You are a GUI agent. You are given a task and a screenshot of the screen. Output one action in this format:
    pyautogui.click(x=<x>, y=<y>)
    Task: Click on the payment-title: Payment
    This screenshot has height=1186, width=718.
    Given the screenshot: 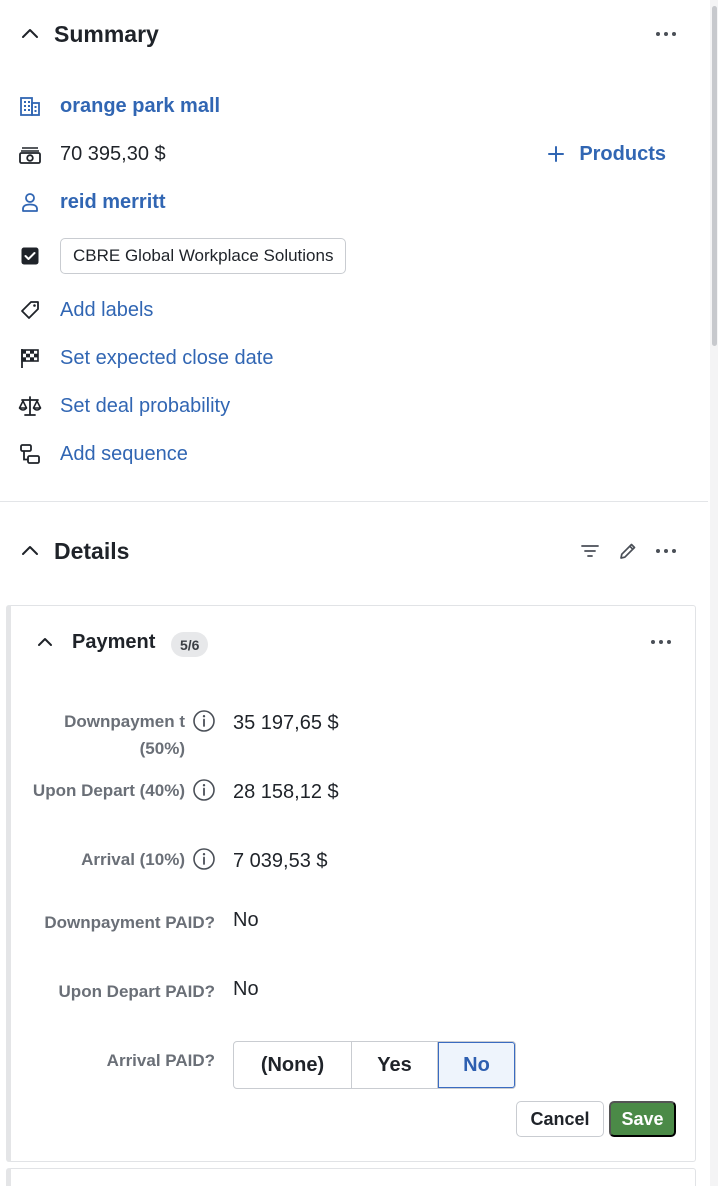 What is the action you would take?
    pyautogui.click(x=114, y=642)
    